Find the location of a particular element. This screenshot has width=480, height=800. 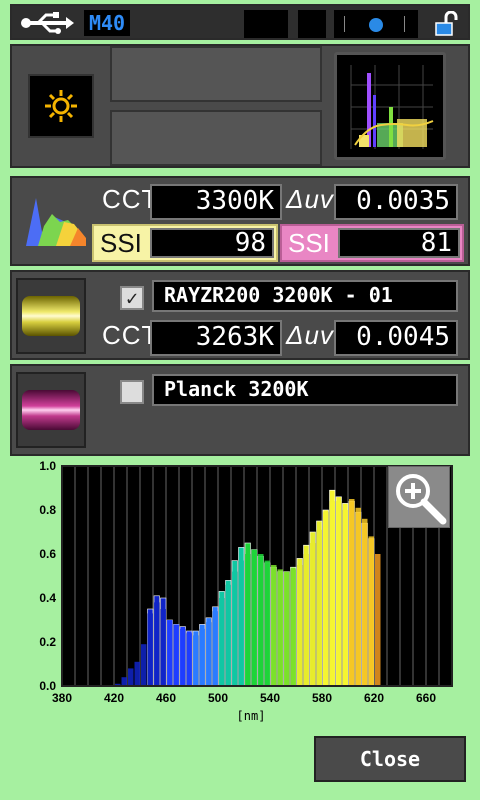

spectrum-mini-icon is located at coordinates (54, 220).